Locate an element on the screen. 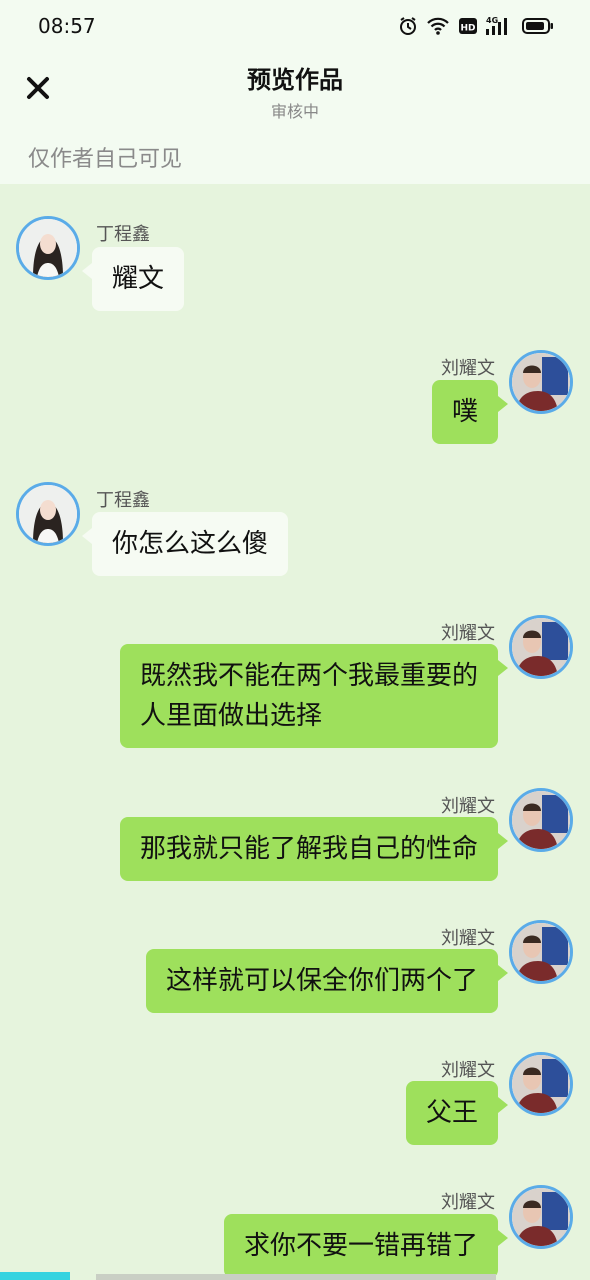 The width and height of the screenshot is (590, 1280). alarm-icon is located at coordinates (408, 26).